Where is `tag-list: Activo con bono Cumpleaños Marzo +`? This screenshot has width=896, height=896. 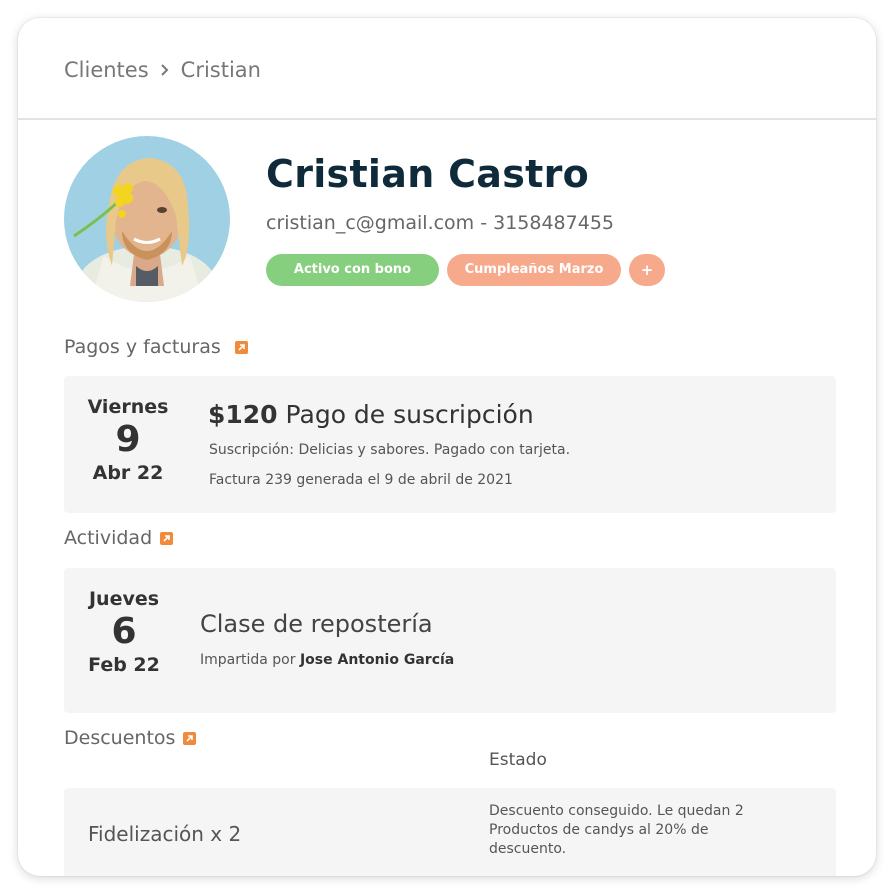 tag-list: Activo con bono Cumpleaños Marzo + is located at coordinates (465, 270).